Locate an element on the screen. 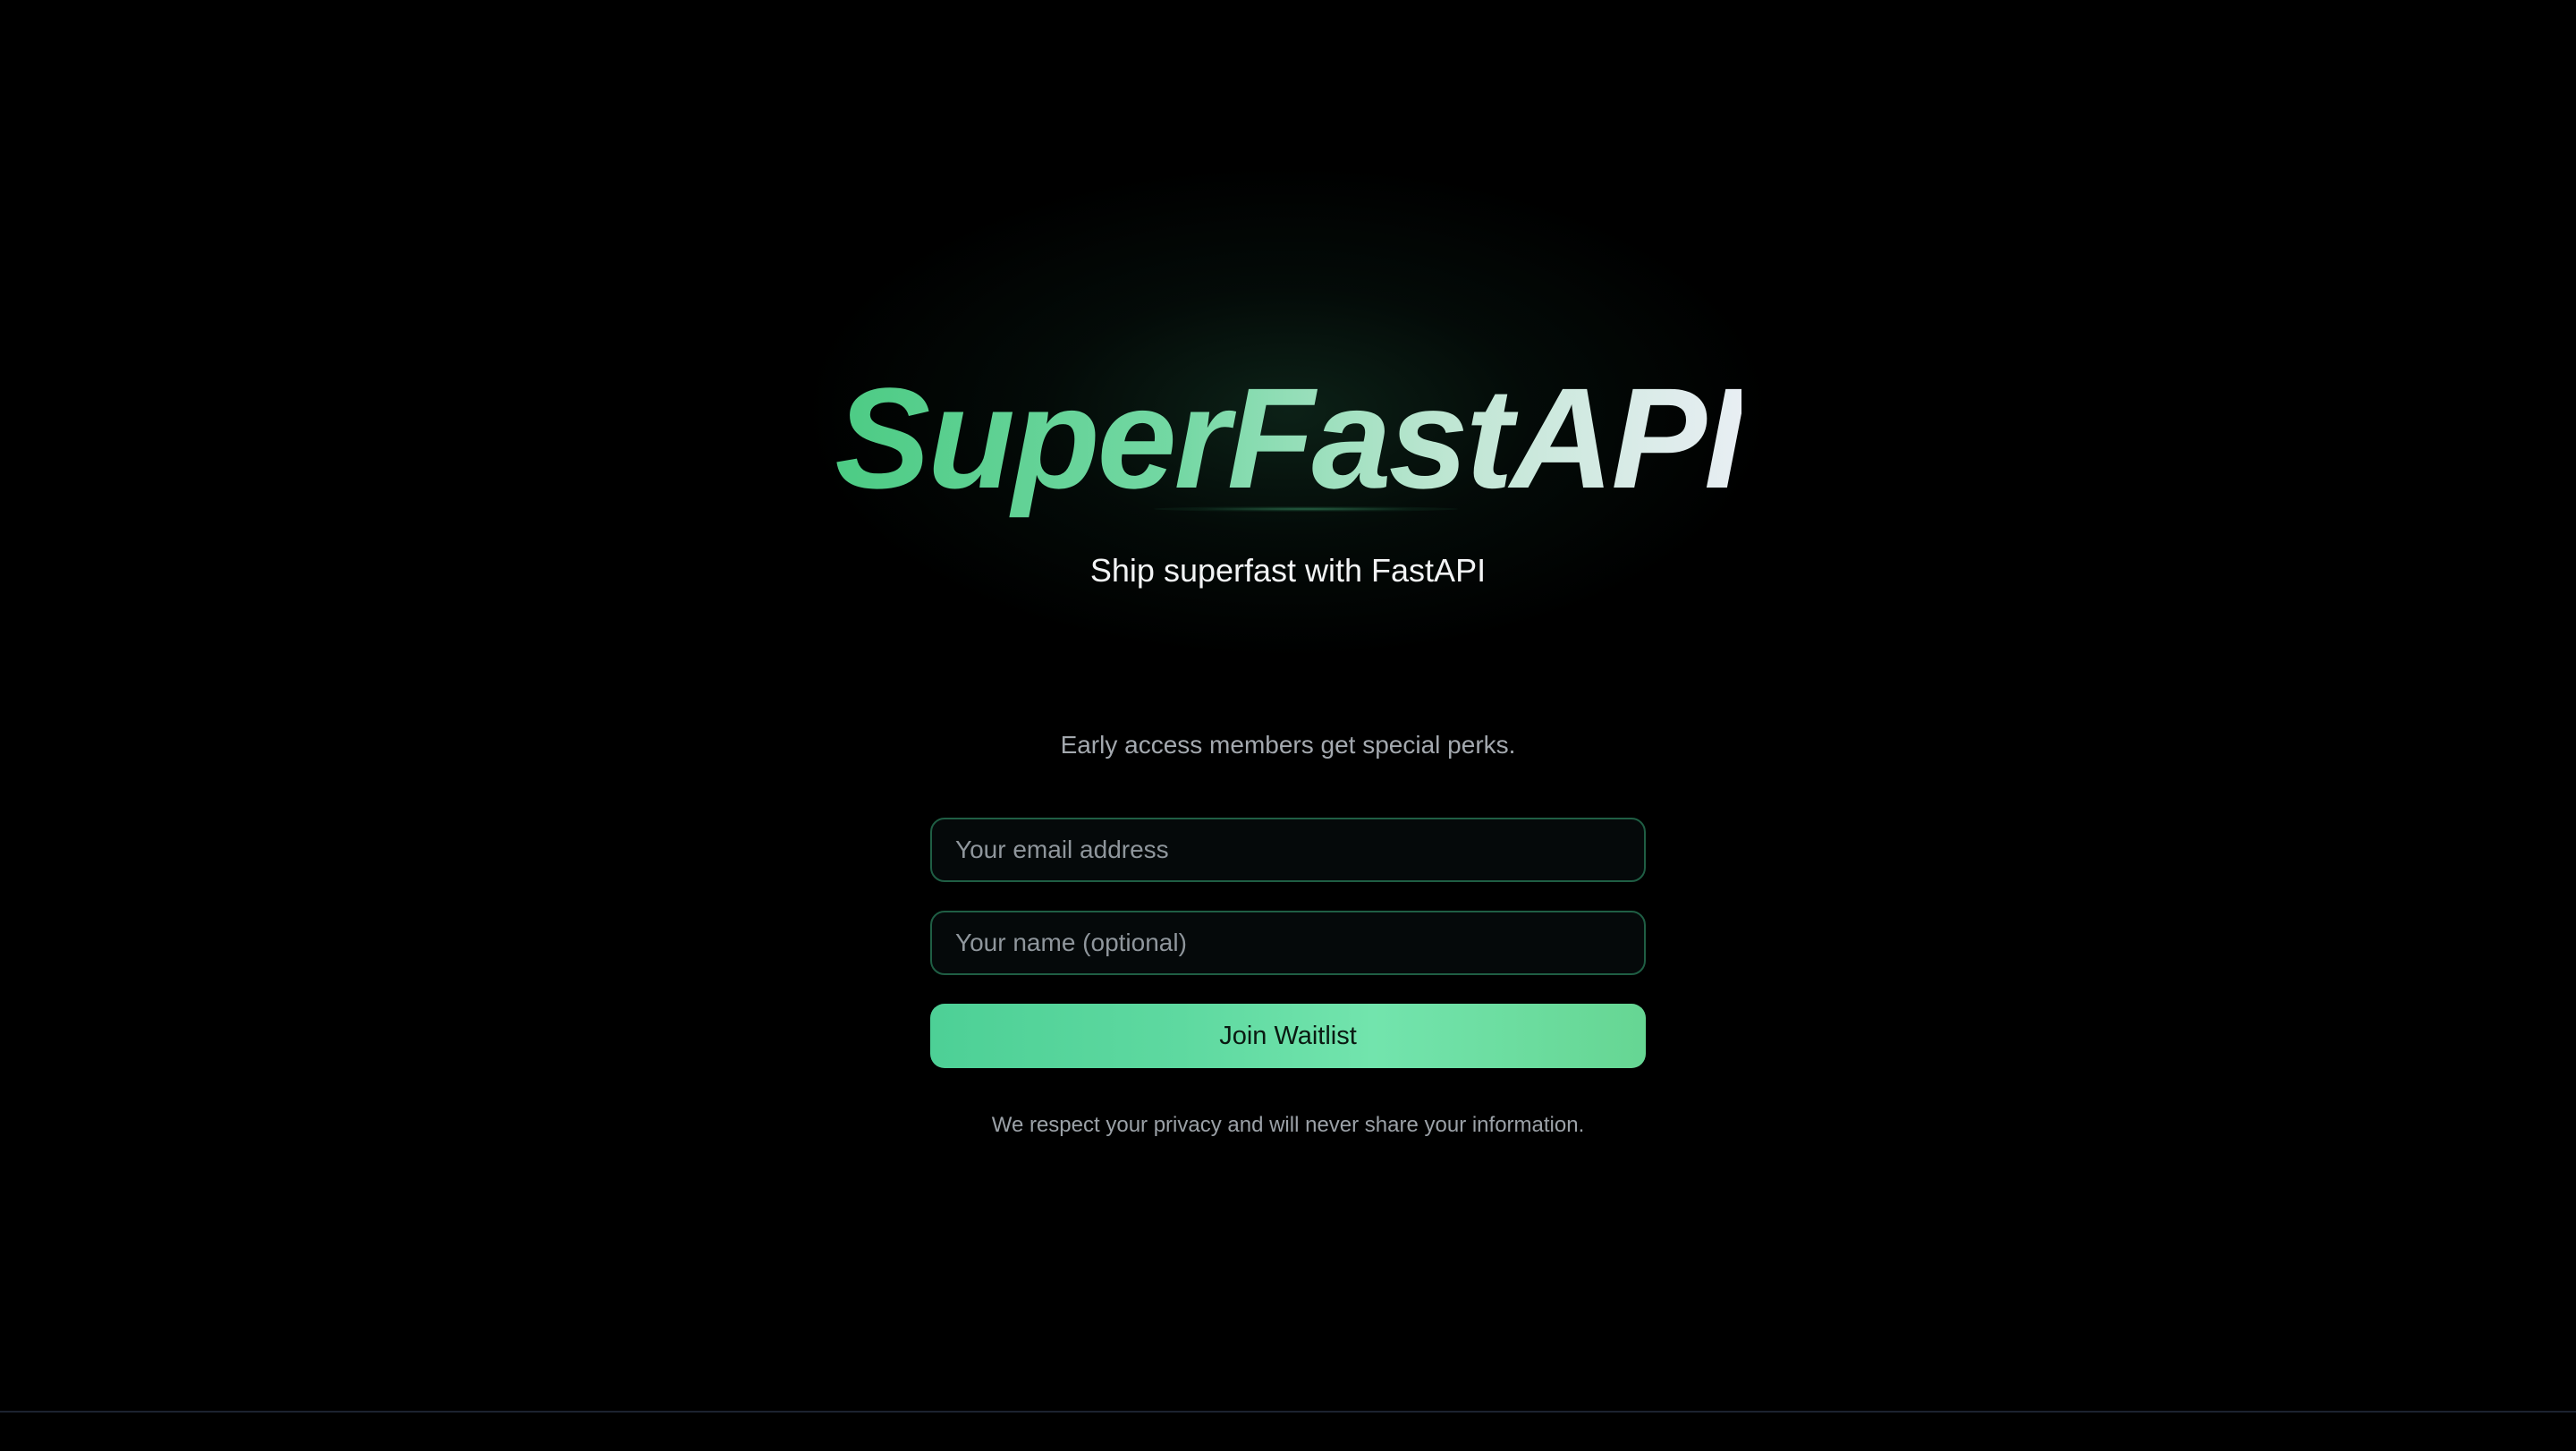 Image resolution: width=2576 pixels, height=1451 pixels. perks-text: Early access members get special perks. is located at coordinates (1288, 745).